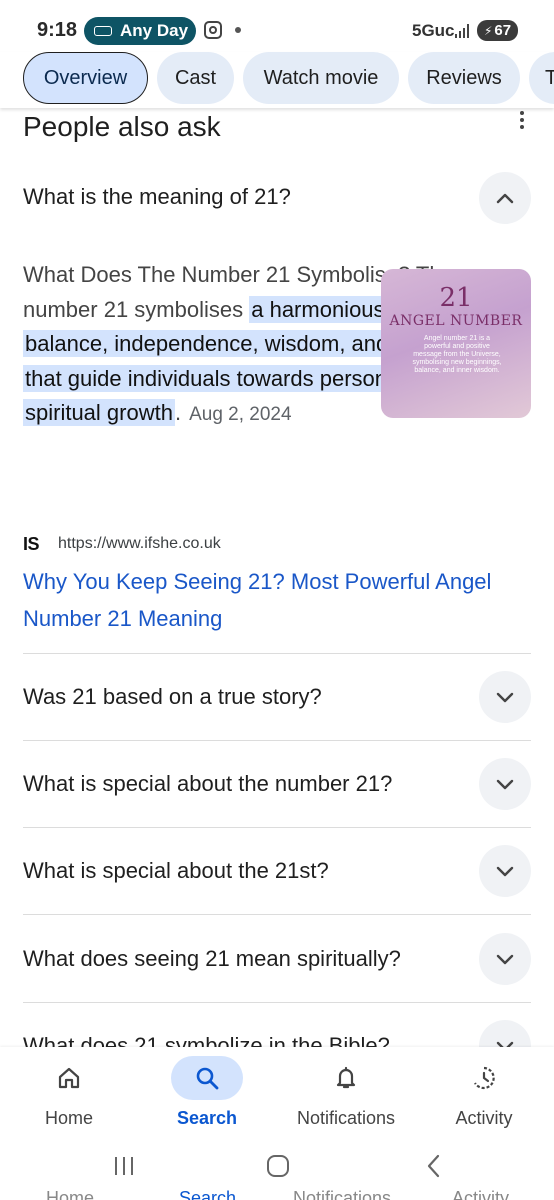 The height and width of the screenshot is (1200, 554). I want to click on bell-icon, so click(346, 1078).